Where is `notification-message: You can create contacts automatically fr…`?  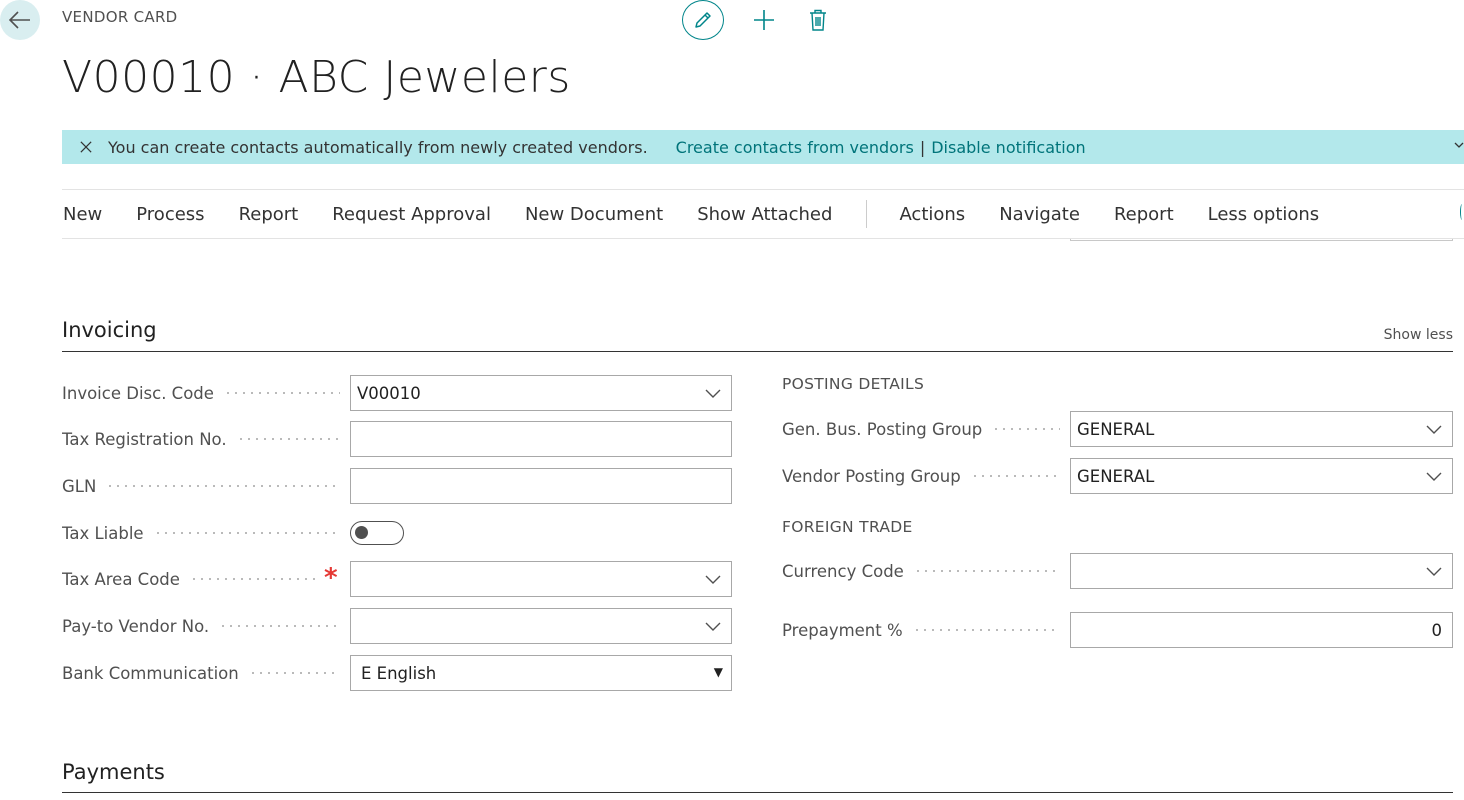 notification-message: You can create contacts automatically fr… is located at coordinates (378, 147).